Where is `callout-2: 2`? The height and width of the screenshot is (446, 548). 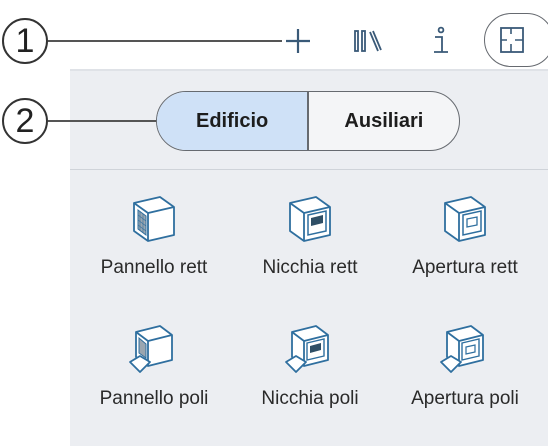 callout-2: 2 is located at coordinates (25, 121).